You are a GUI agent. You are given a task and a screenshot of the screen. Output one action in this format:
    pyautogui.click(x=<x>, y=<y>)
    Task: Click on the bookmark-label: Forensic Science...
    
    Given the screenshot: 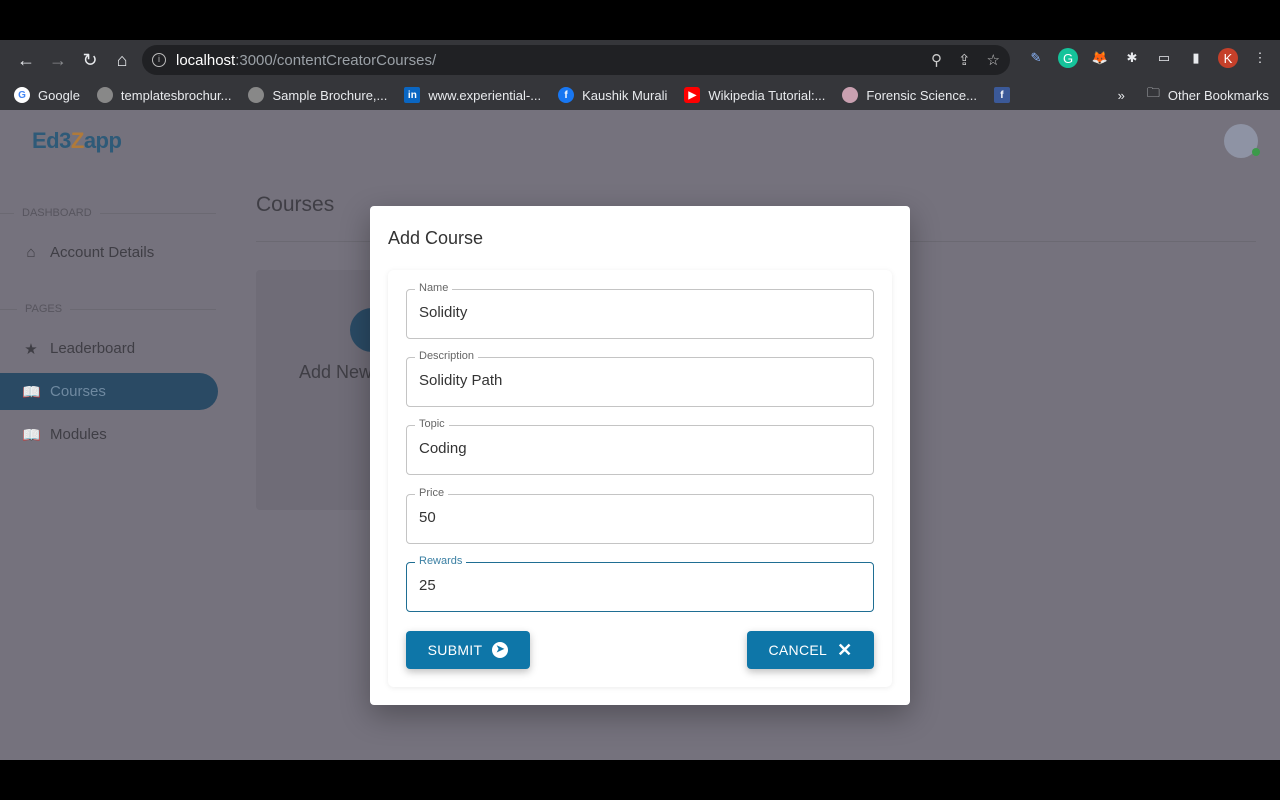 What is the action you would take?
    pyautogui.click(x=921, y=95)
    